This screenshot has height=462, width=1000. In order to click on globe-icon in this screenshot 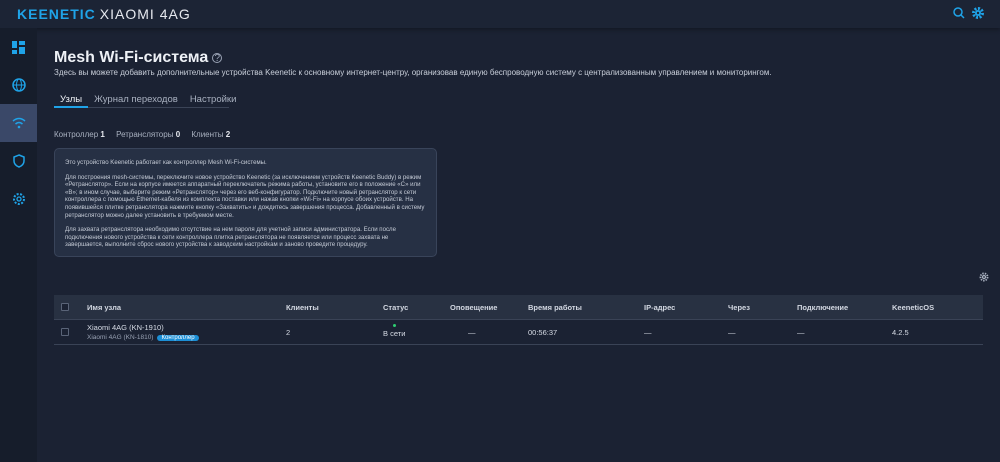, I will do `click(18, 85)`.